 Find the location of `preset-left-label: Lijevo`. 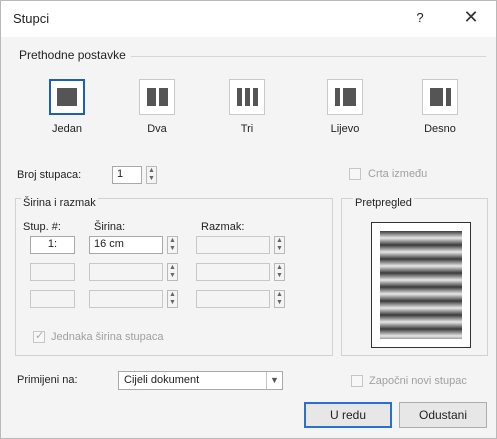

preset-left-label: Lijevo is located at coordinates (345, 129).